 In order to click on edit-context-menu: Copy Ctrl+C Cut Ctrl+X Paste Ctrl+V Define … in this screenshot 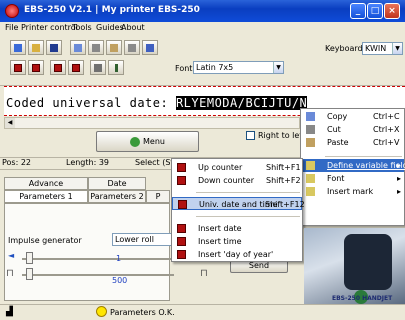, I will do `click(352, 167)`.